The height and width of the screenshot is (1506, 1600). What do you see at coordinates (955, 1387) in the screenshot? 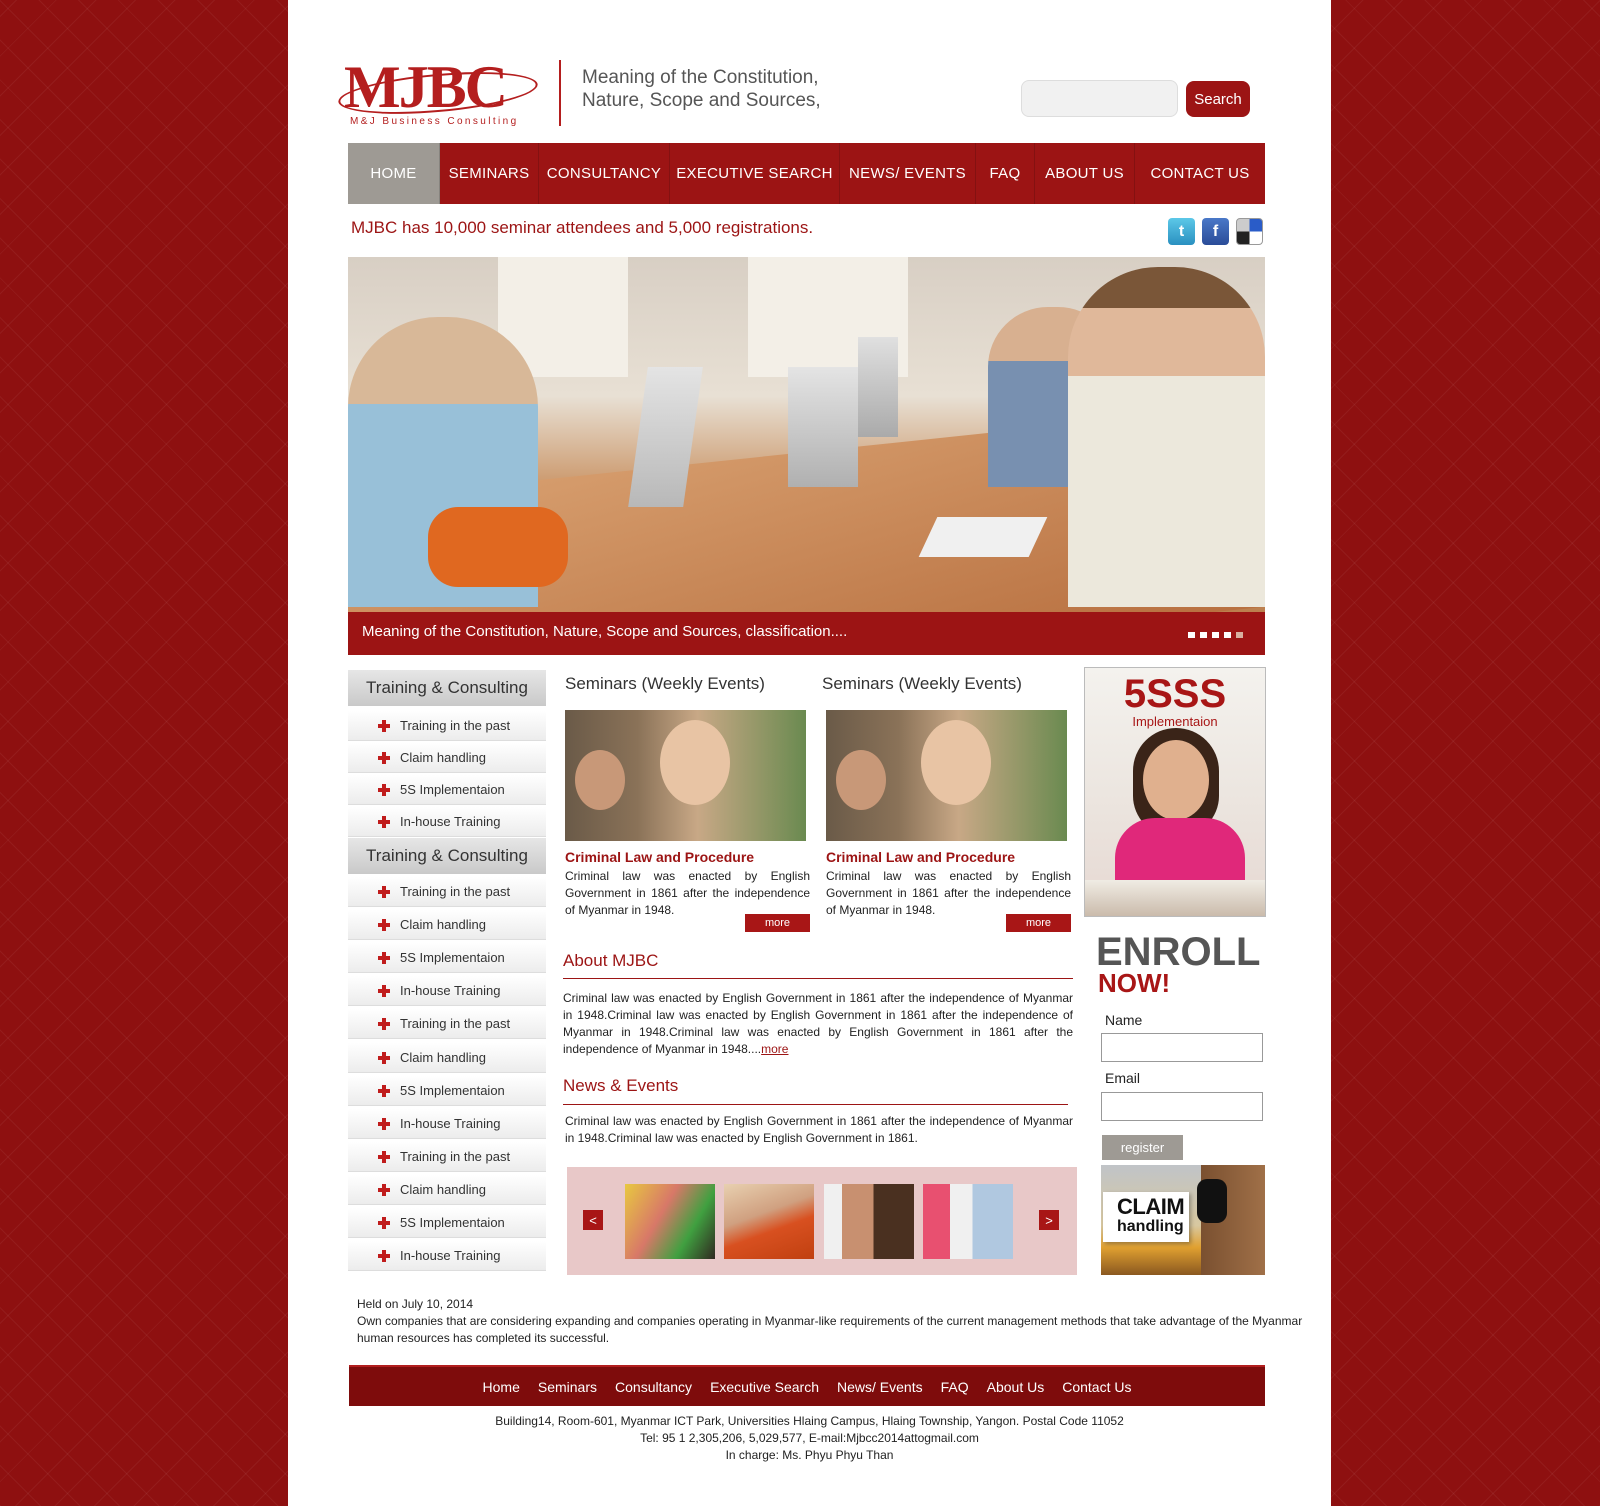
I see `footer-link-faq: FAQ` at bounding box center [955, 1387].